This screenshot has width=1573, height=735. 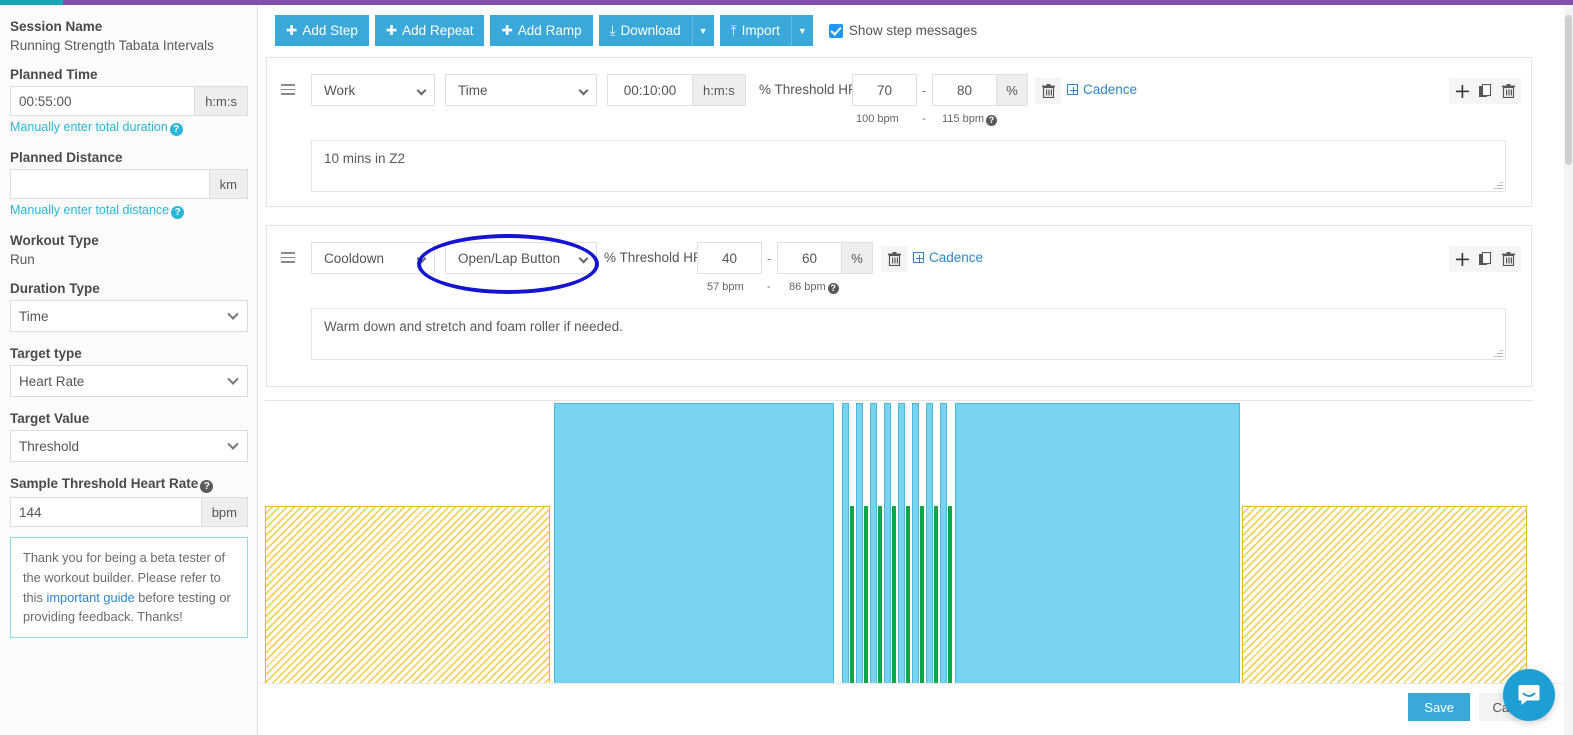 What do you see at coordinates (807, 287) in the screenshot?
I see `target-high-bpm-text: 86 bpm` at bounding box center [807, 287].